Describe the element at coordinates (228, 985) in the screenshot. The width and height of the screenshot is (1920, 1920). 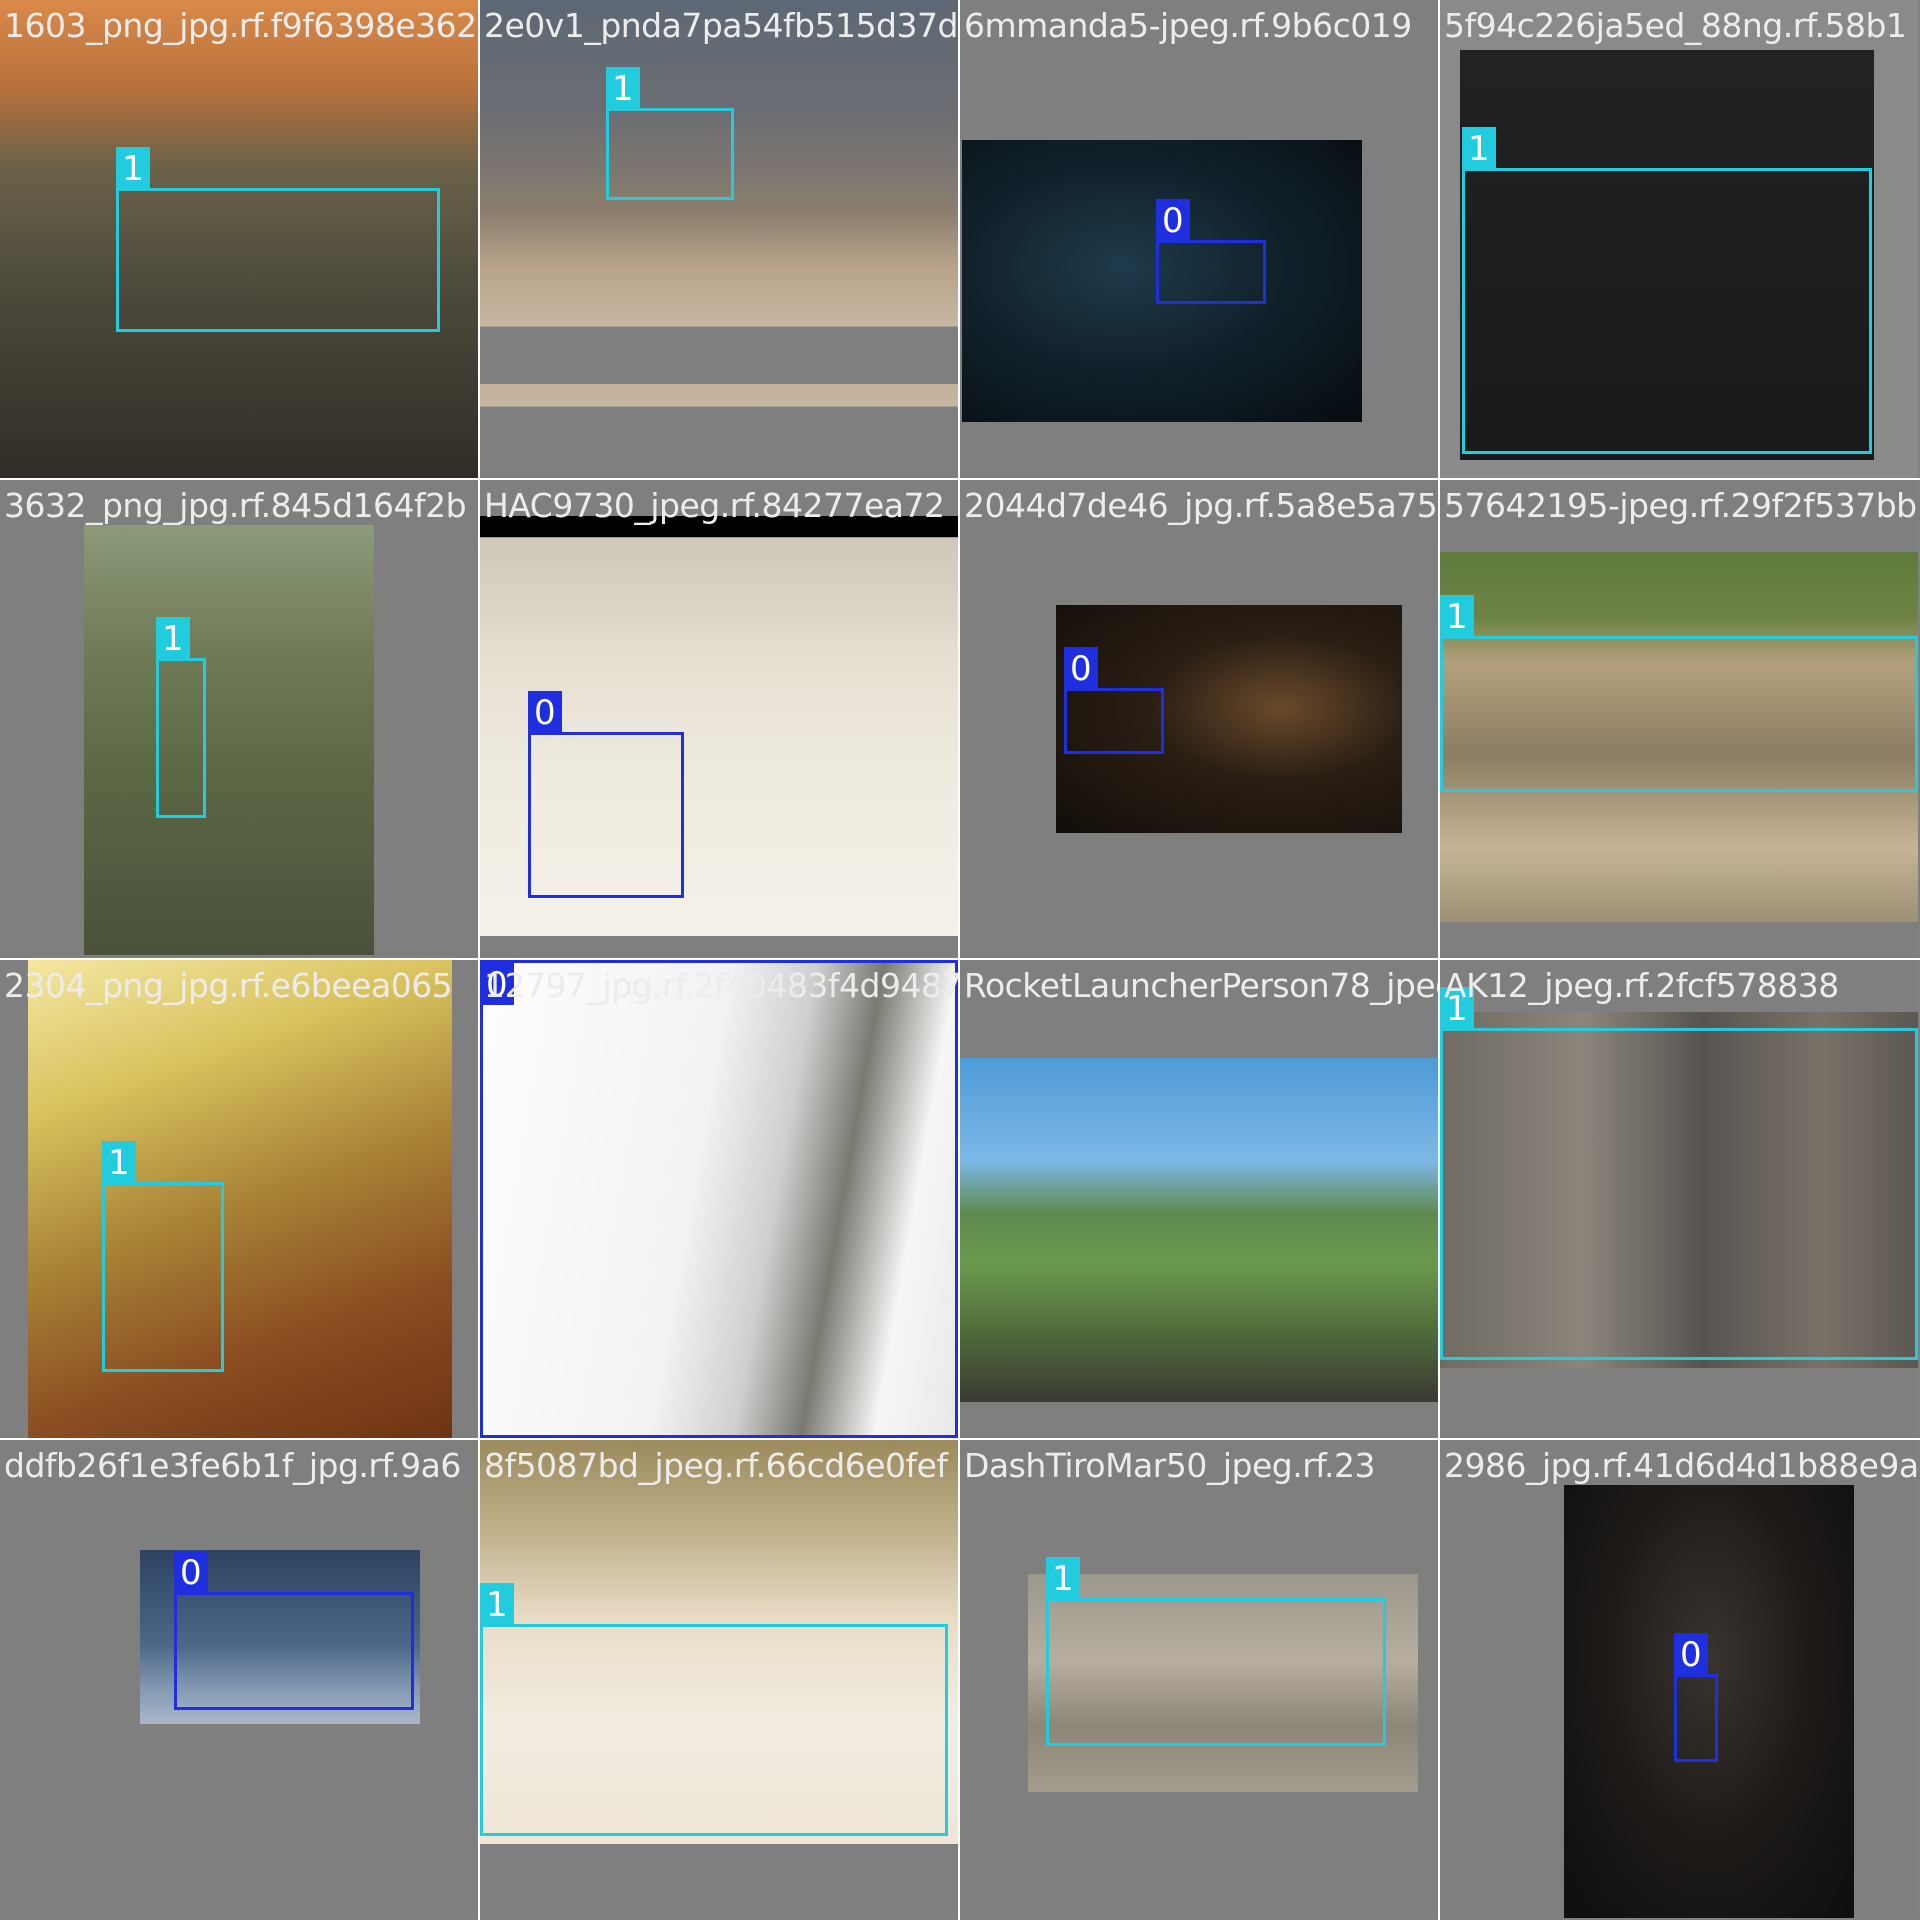
I see `tile-caption: 2304_png_jpg.rf.e6beea065` at that location.